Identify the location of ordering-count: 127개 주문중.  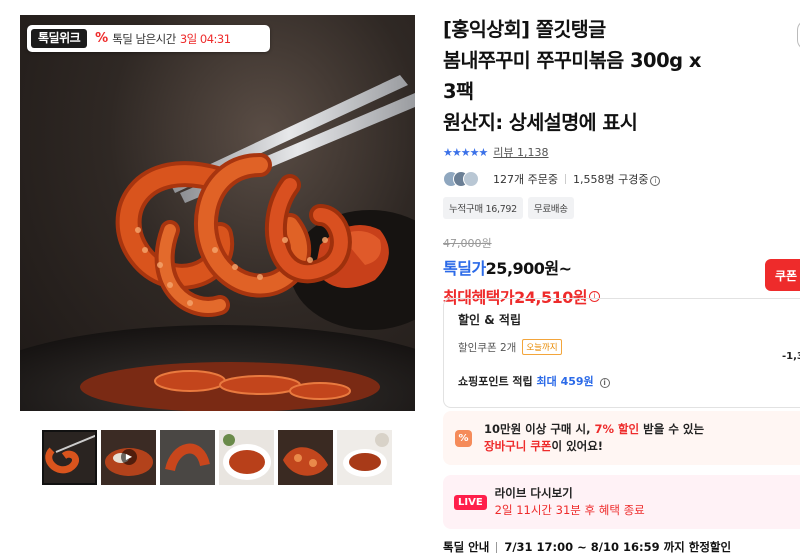
(525, 179).